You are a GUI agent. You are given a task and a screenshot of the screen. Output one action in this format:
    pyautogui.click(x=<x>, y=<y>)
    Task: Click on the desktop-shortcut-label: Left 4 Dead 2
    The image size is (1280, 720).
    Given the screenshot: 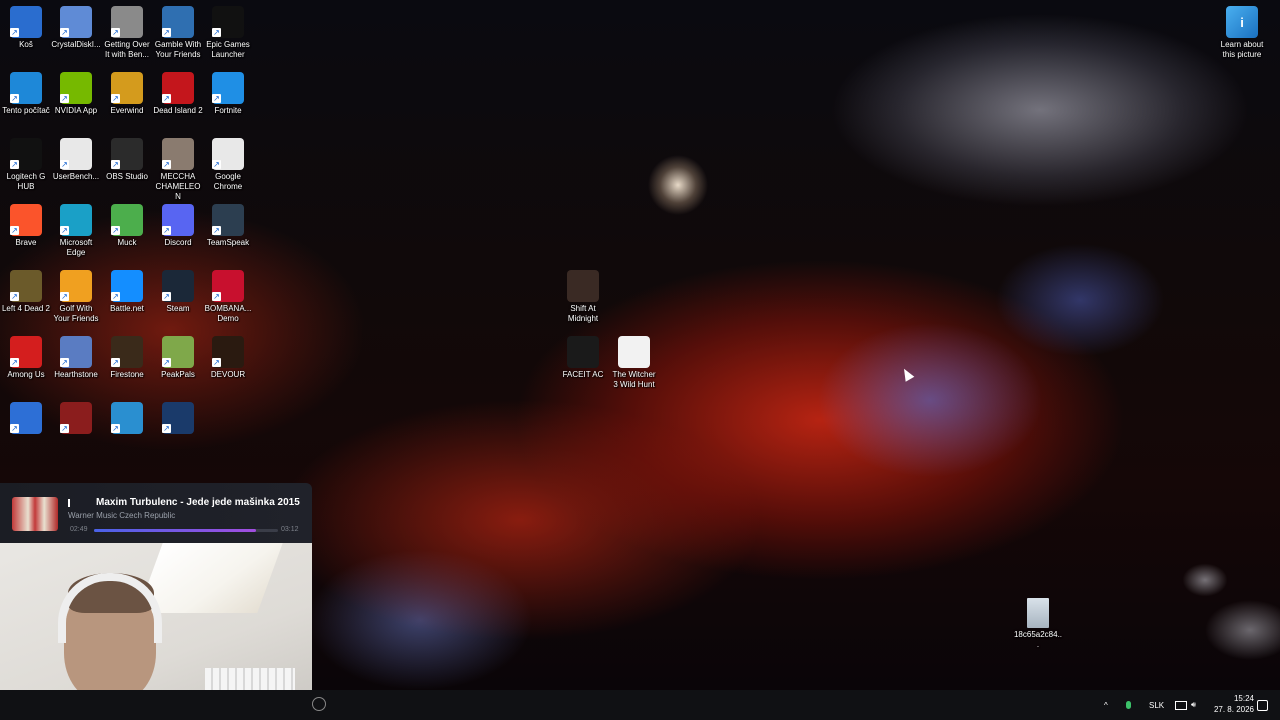 What is the action you would take?
    pyautogui.click(x=26, y=308)
    